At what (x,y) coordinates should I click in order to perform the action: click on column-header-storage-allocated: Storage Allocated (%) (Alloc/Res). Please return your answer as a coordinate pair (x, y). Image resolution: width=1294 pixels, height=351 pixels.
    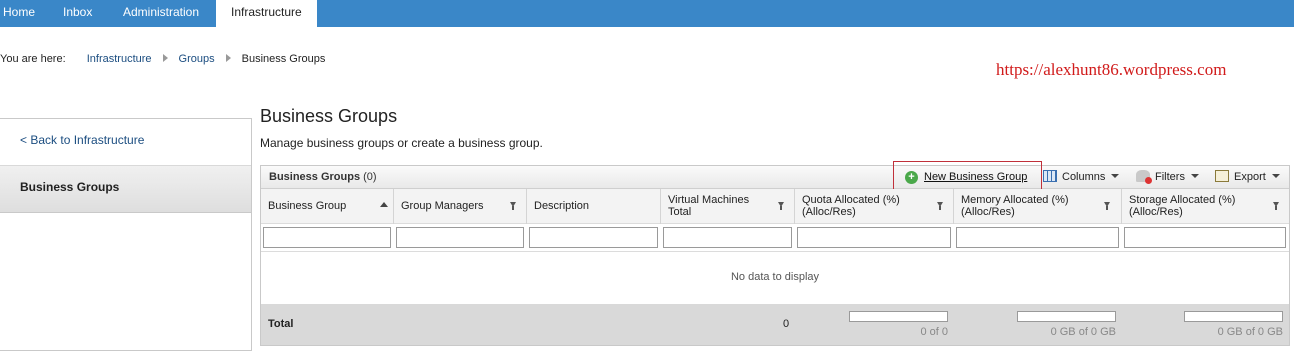
    Looking at the image, I should click on (1205, 206).